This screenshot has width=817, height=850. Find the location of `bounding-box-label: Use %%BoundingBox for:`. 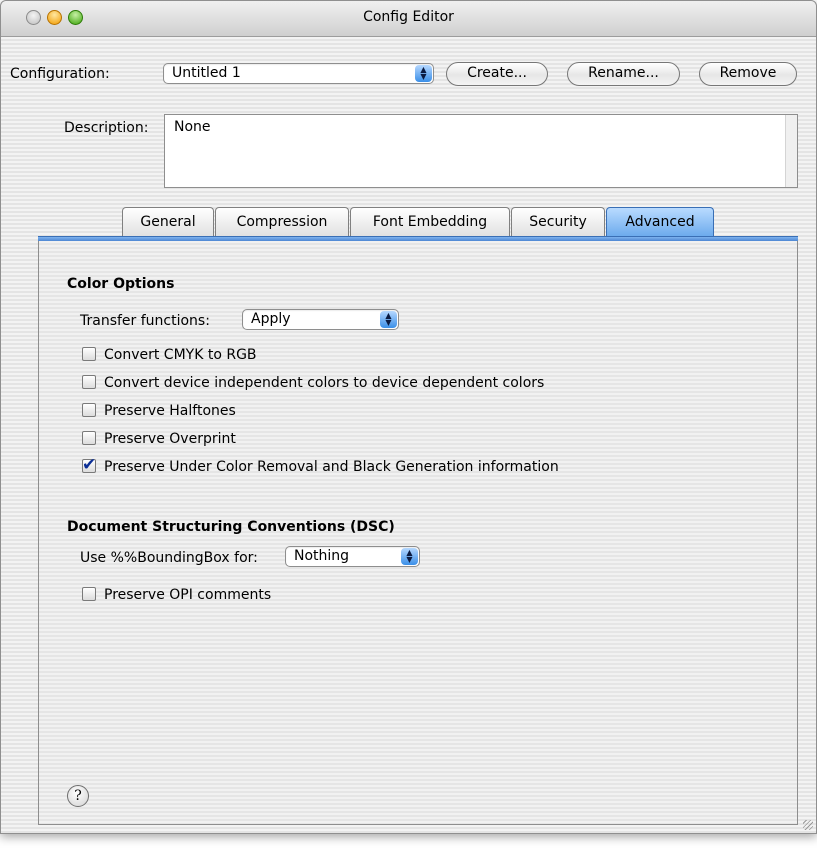

bounding-box-label: Use %%BoundingBox for: is located at coordinates (169, 558).